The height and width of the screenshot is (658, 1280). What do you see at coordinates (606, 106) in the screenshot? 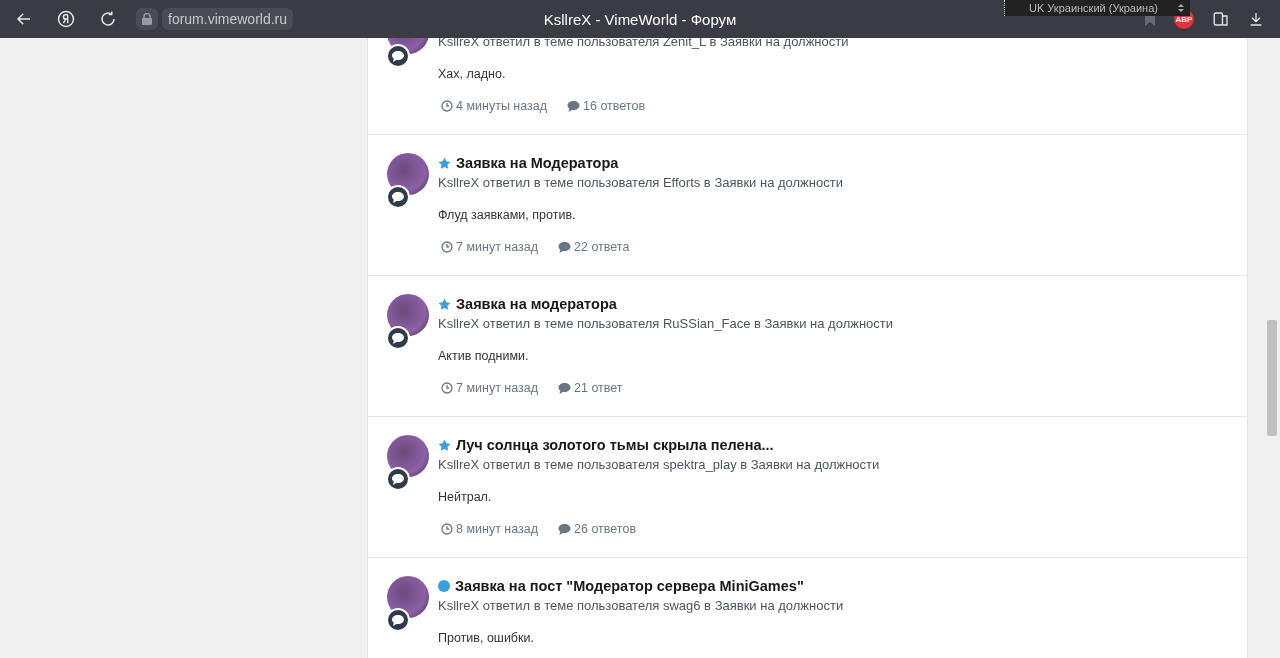
I see `replies-link: 16 ответов` at bounding box center [606, 106].